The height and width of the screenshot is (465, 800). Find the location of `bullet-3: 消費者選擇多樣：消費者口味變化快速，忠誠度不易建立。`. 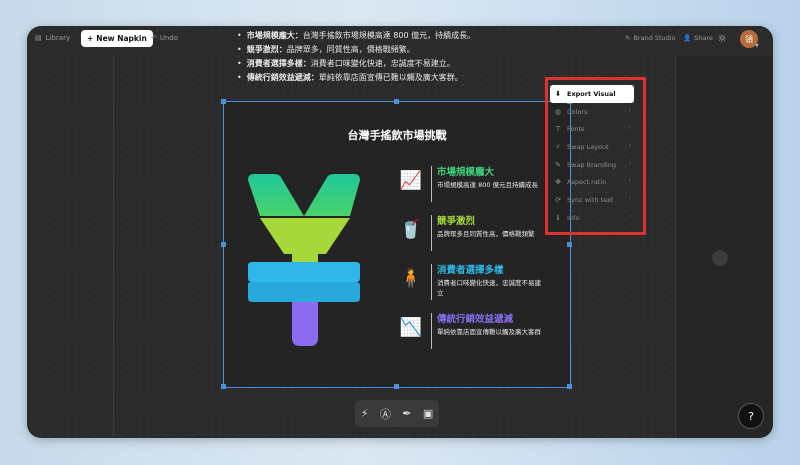

bullet-3: 消費者選擇多樣：消費者口味變化快速，忠誠度不易建立。 is located at coordinates (356, 64).